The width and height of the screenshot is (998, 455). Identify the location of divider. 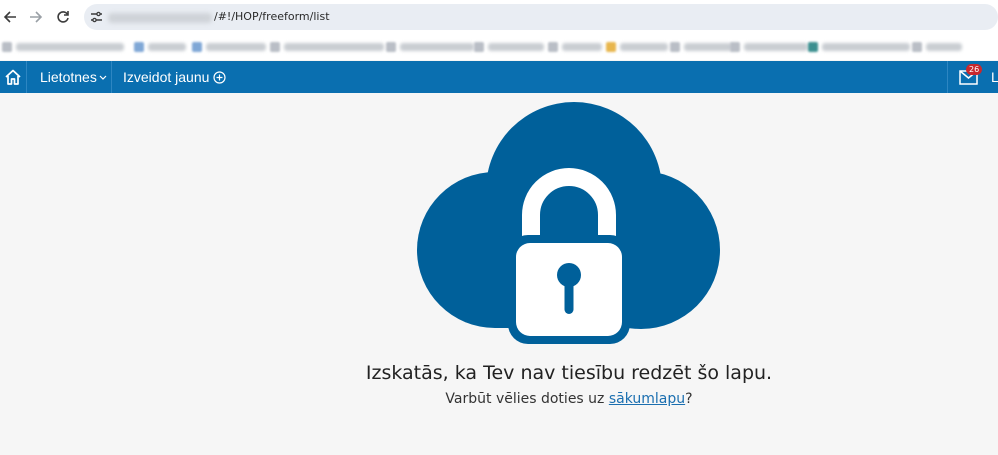
(111, 77).